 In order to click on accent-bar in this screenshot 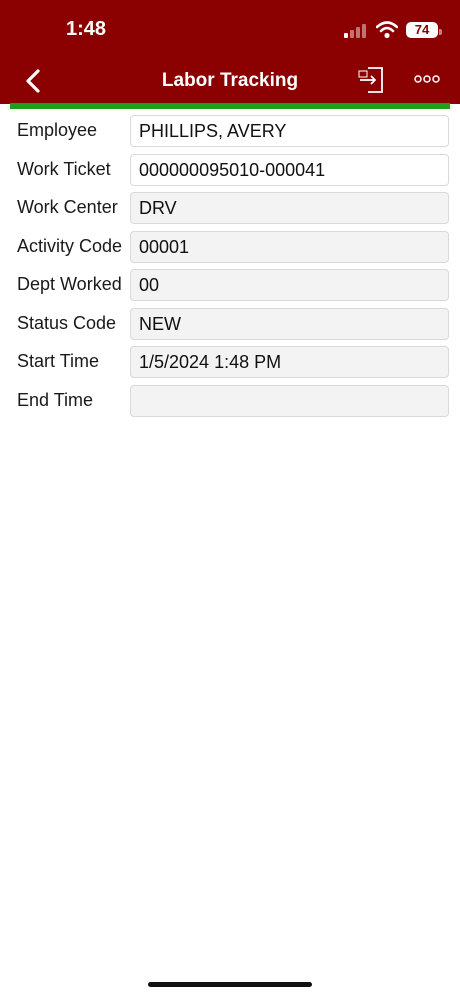, I will do `click(230, 106)`.